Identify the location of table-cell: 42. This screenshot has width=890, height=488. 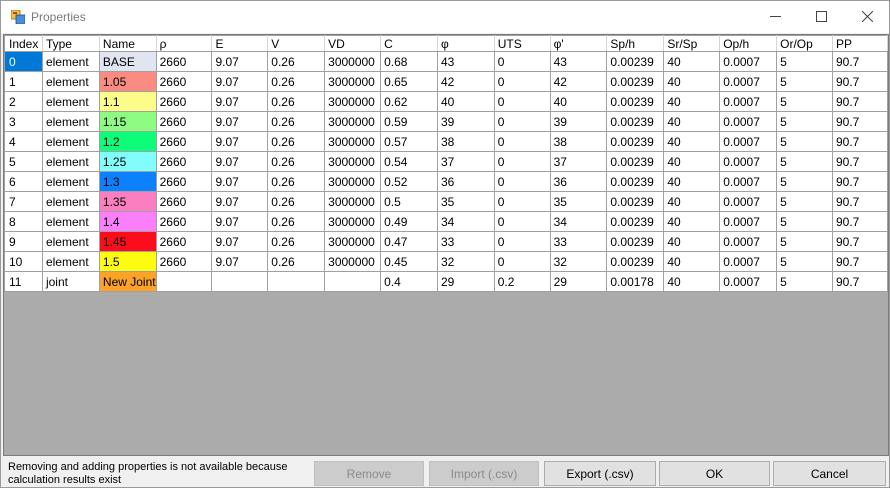
(465, 81).